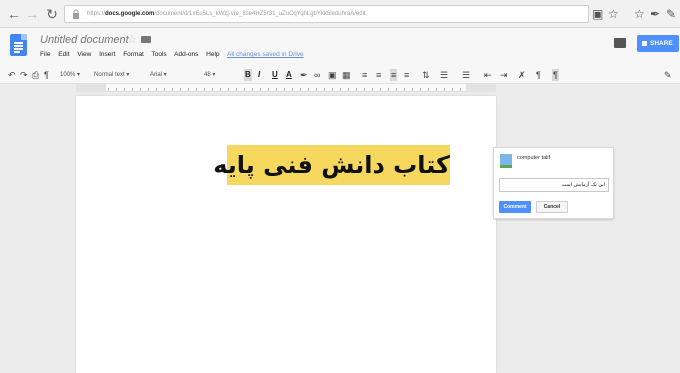 Image resolution: width=680 pixels, height=373 pixels. Describe the element at coordinates (186, 54) in the screenshot. I see `menu-addons: Add-ons` at that location.